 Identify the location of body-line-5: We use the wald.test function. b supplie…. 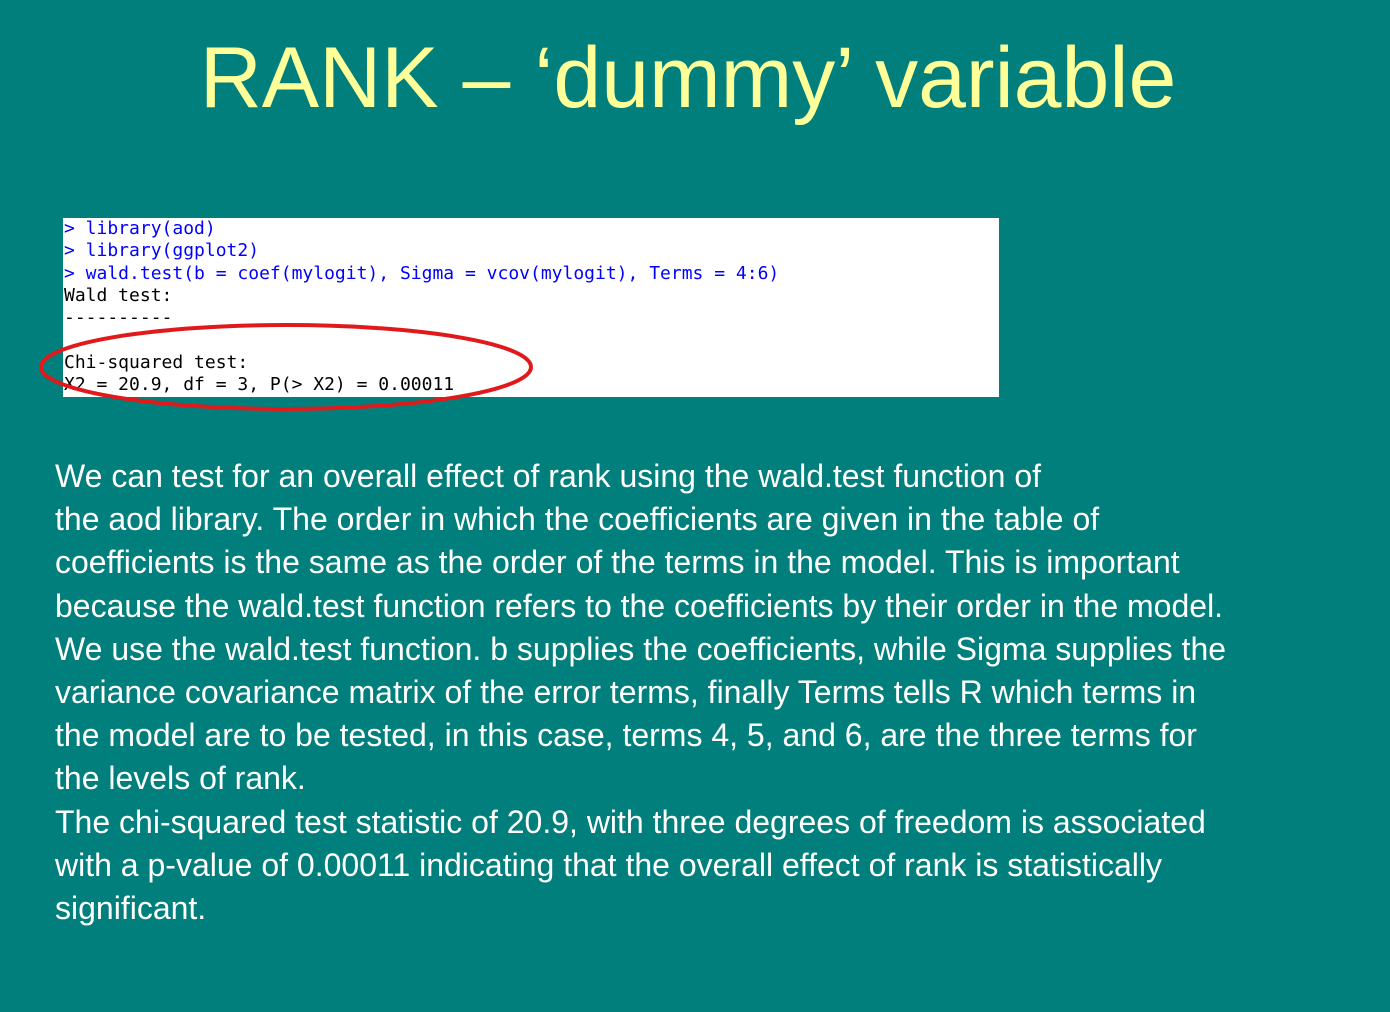
(641, 648).